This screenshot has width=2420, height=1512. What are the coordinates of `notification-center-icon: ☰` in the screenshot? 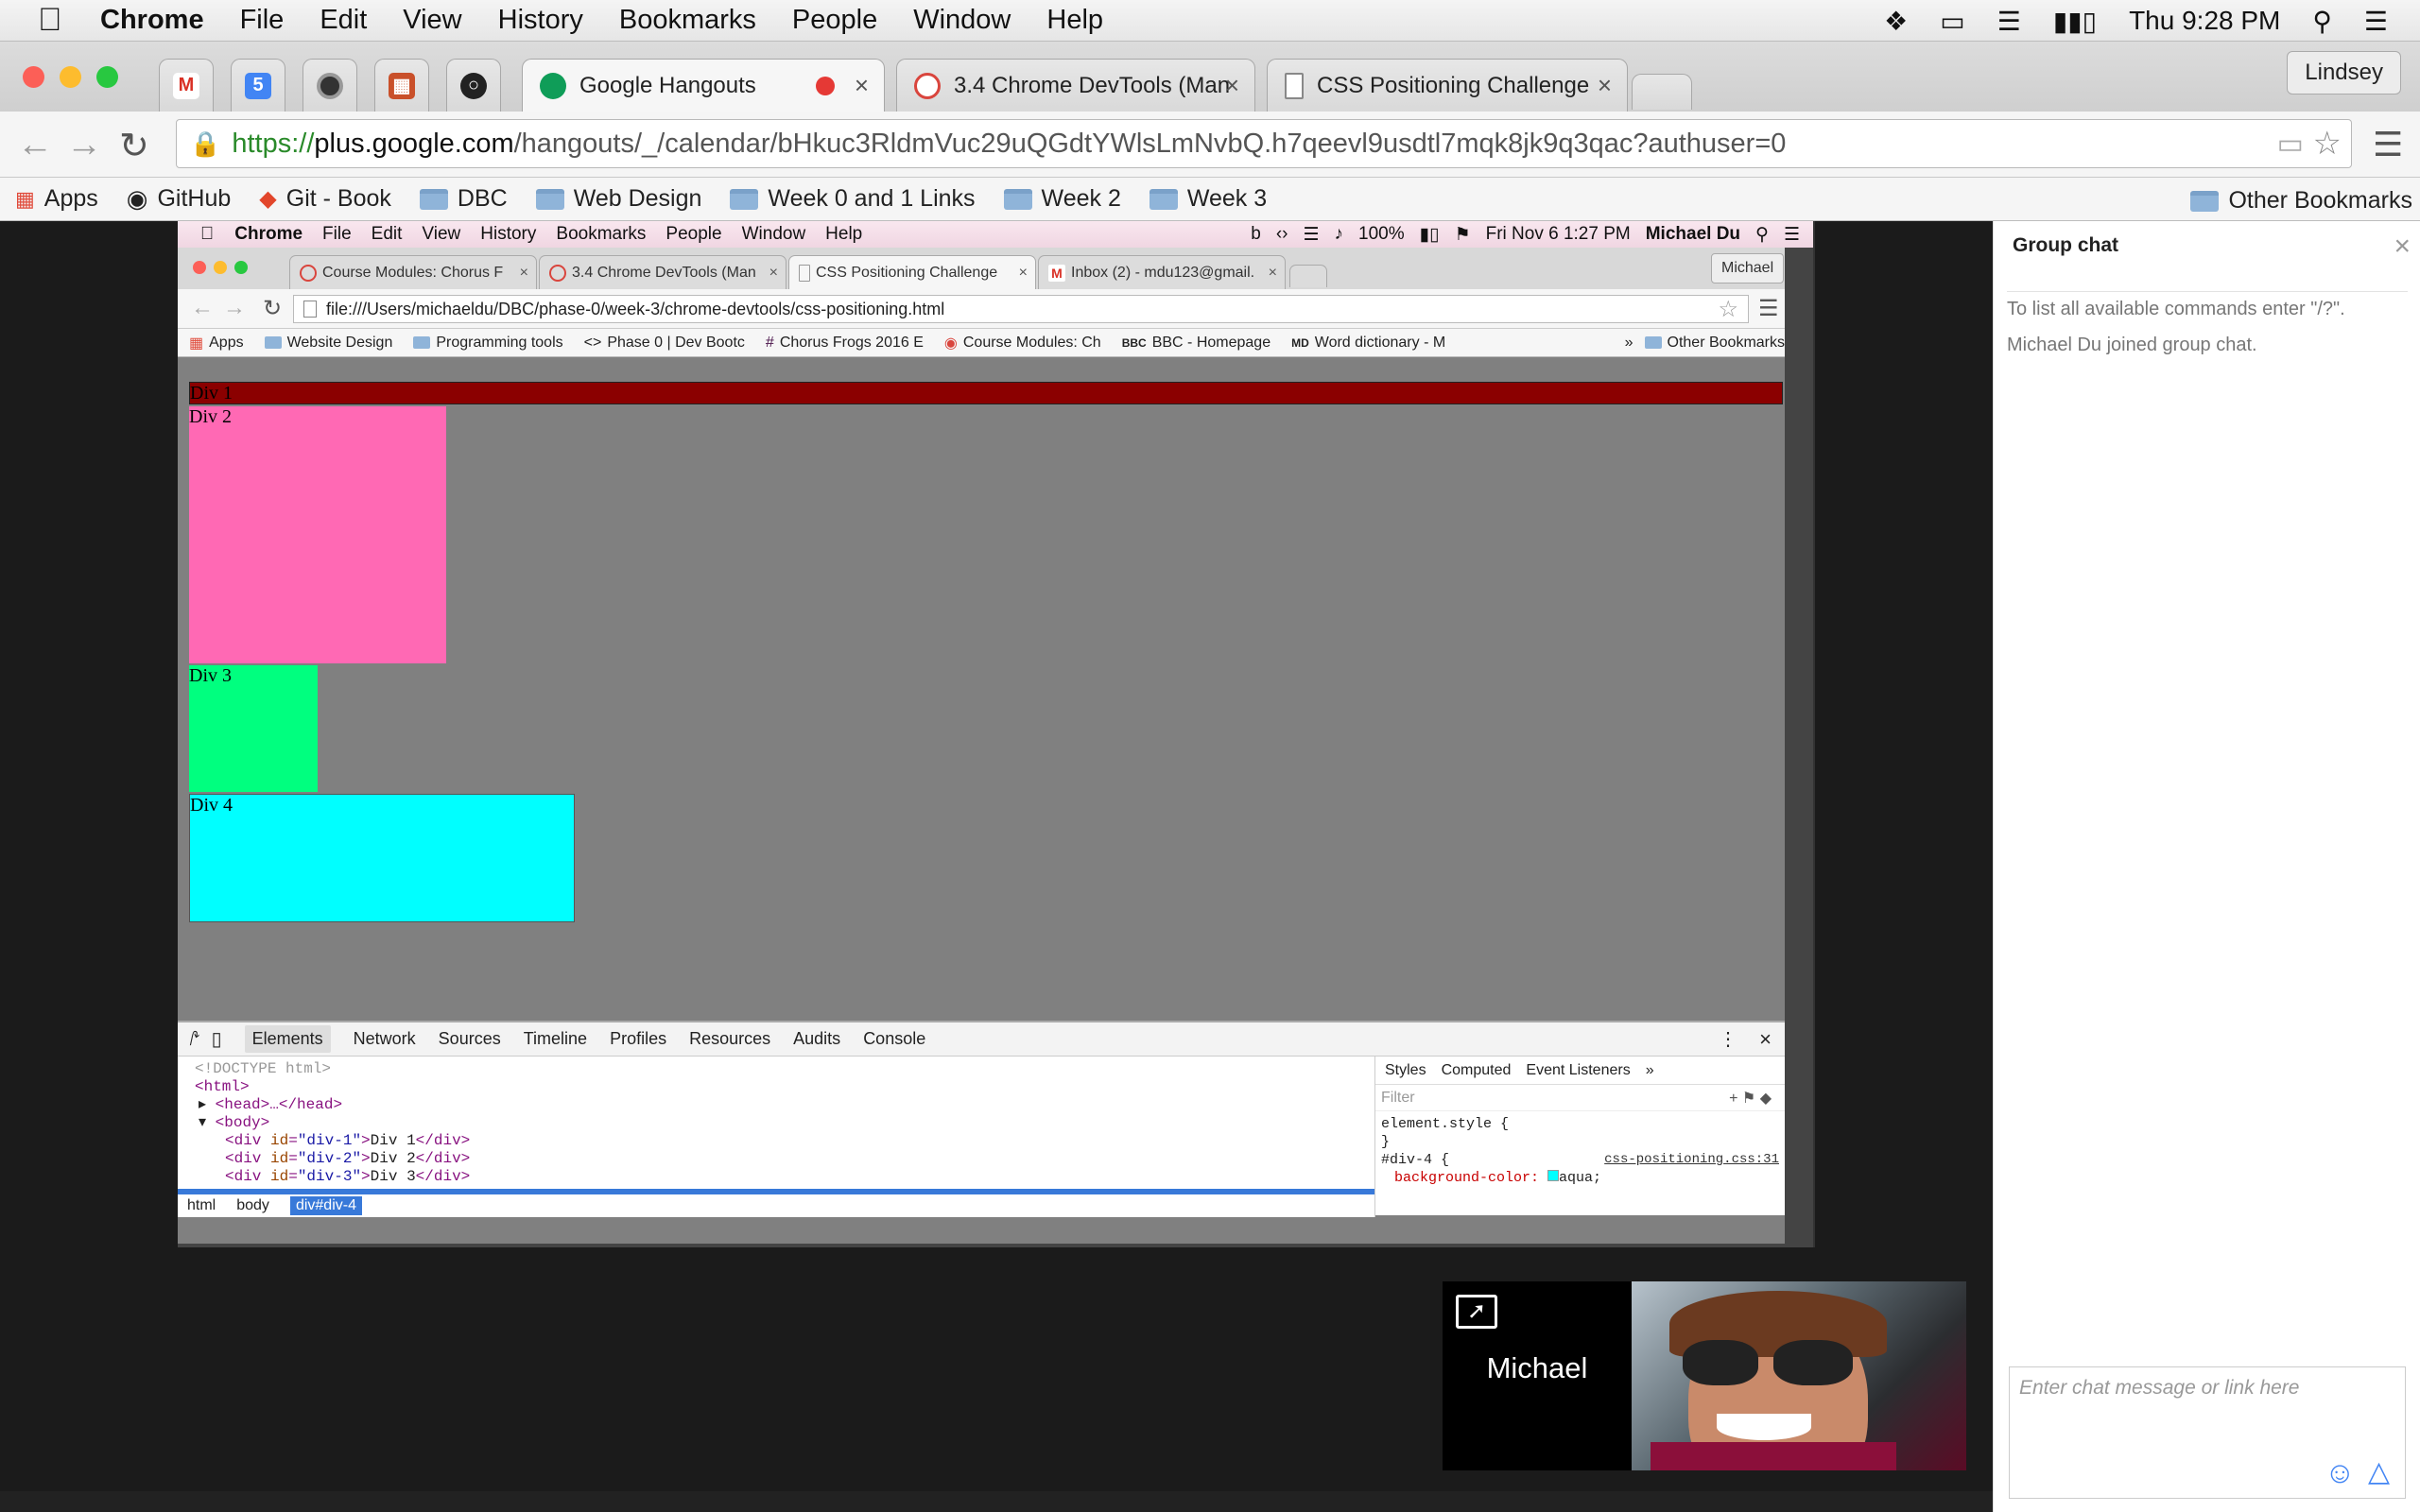 It's located at (2376, 21).